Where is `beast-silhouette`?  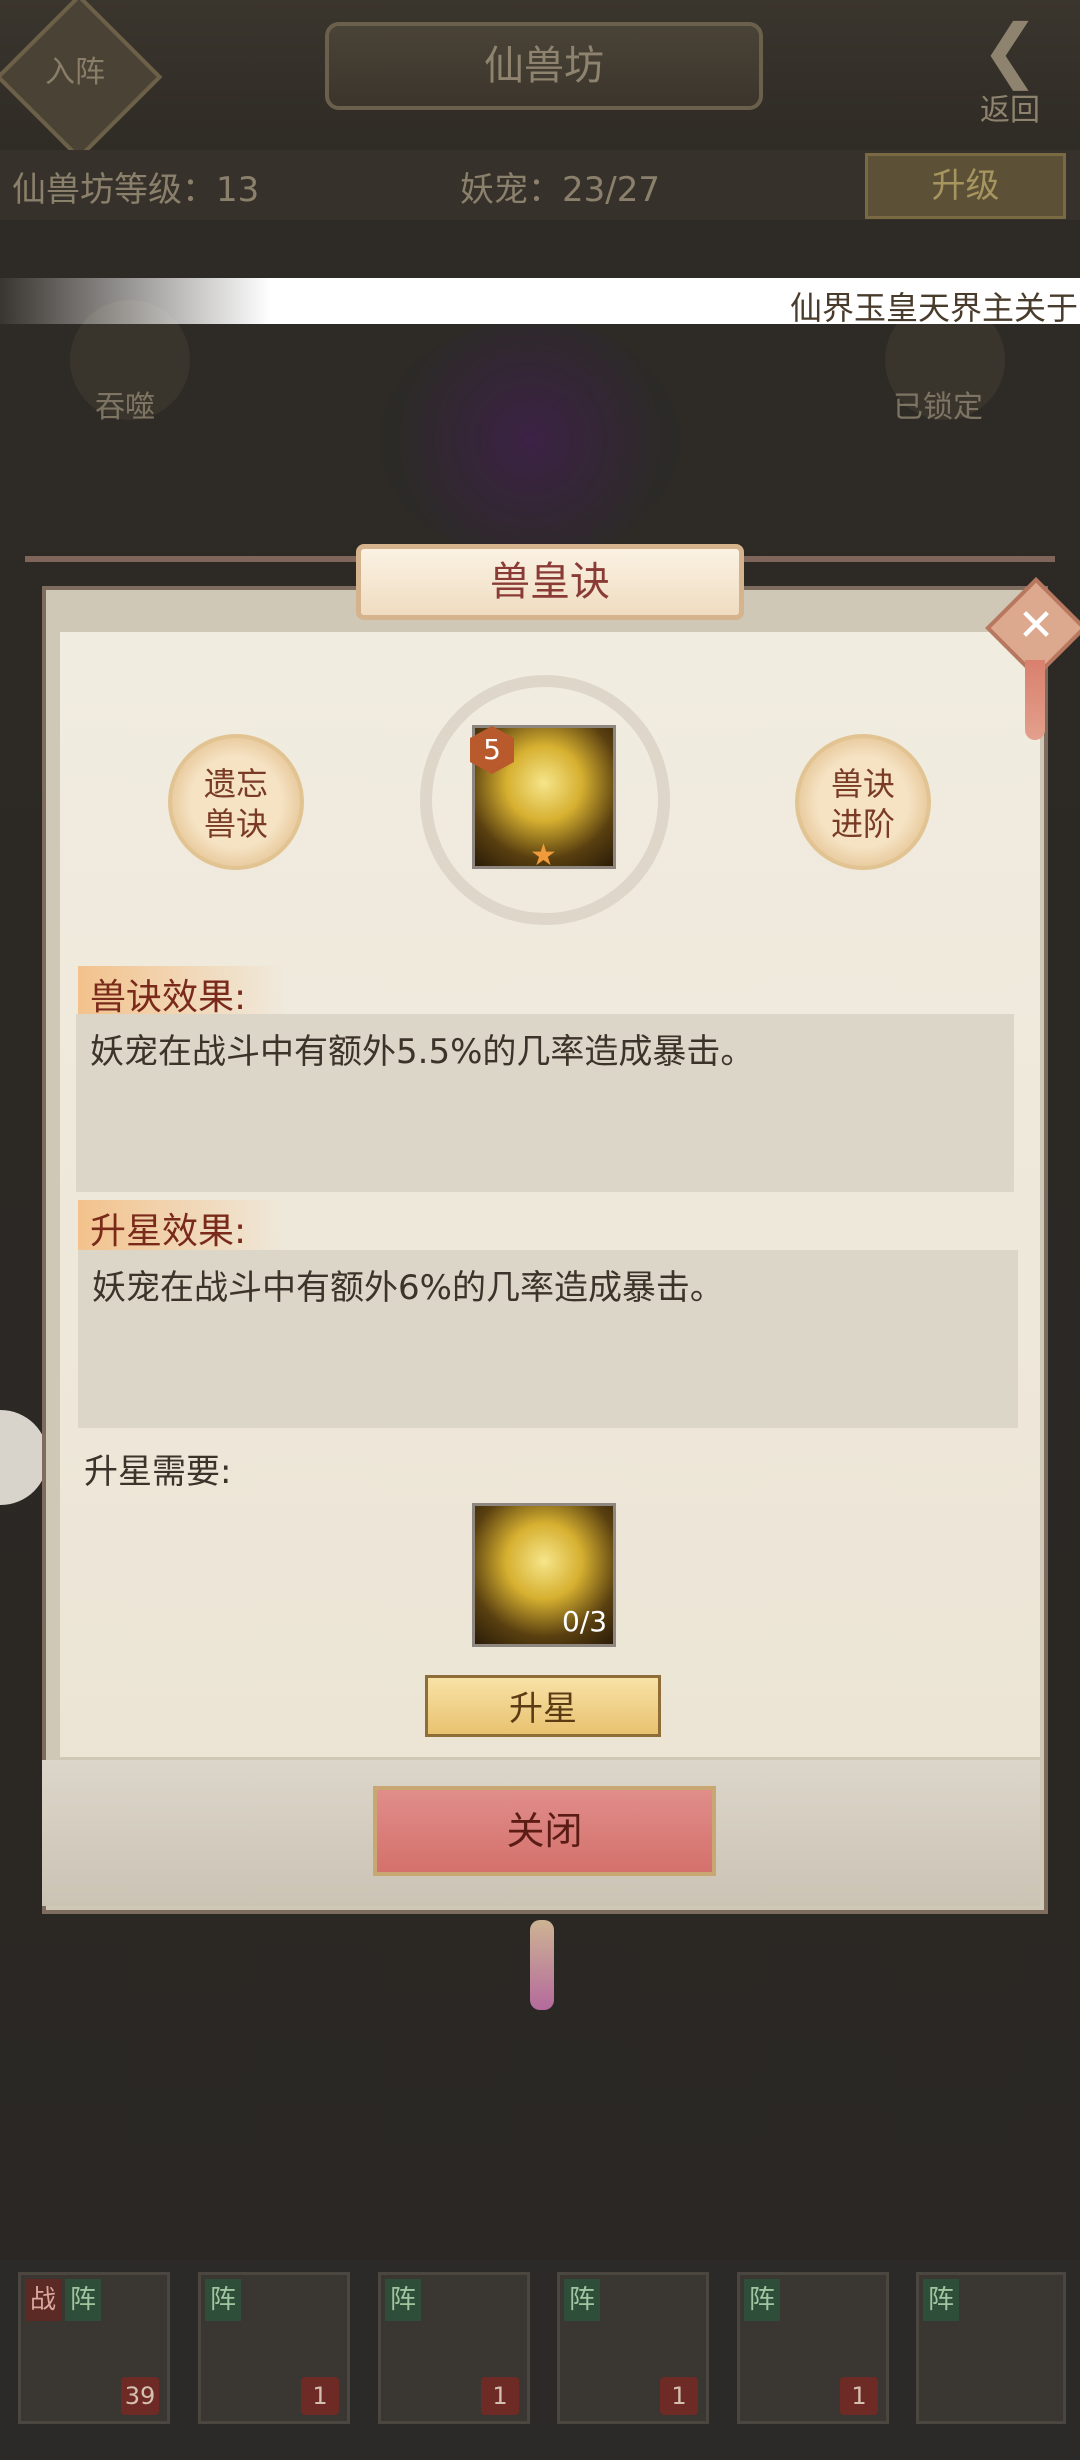
beast-silhouette is located at coordinates (530, 440).